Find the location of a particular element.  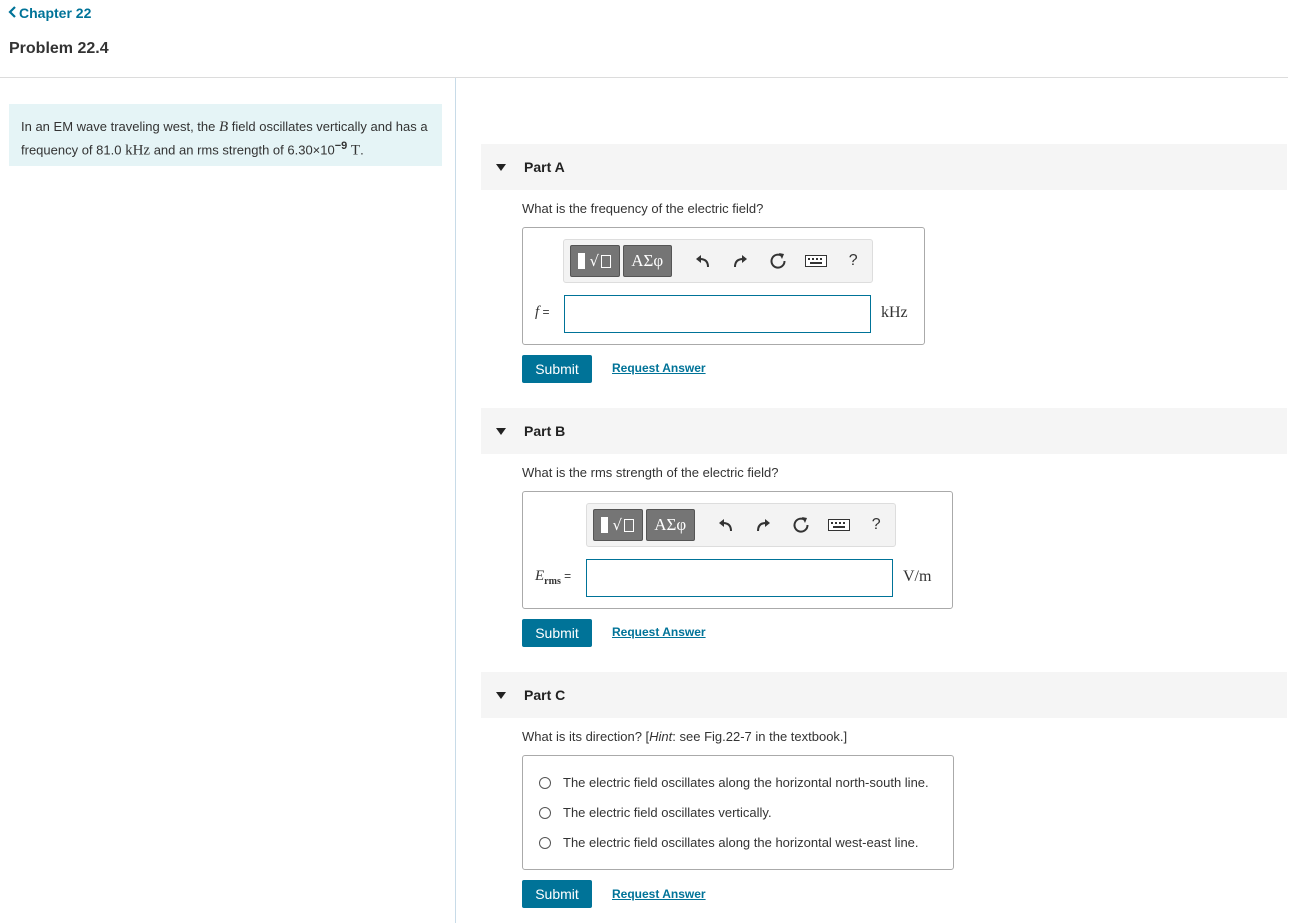

part-b-answer-box: √ ΑΣφ ? Erms = V/m is located at coordinates (737, 550).